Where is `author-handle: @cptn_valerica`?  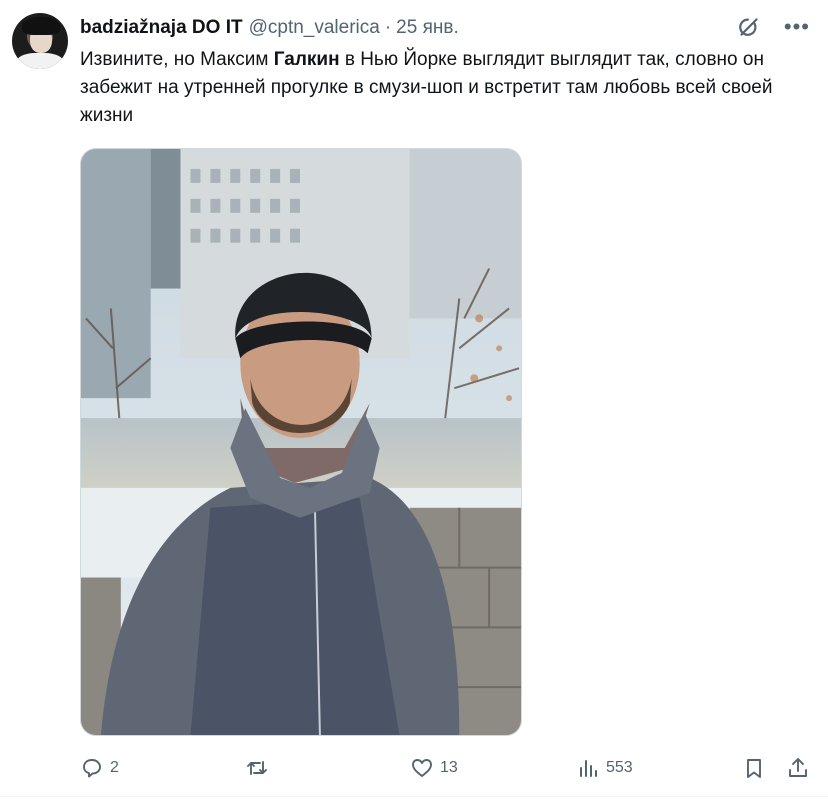 author-handle: @cptn_valerica is located at coordinates (314, 28).